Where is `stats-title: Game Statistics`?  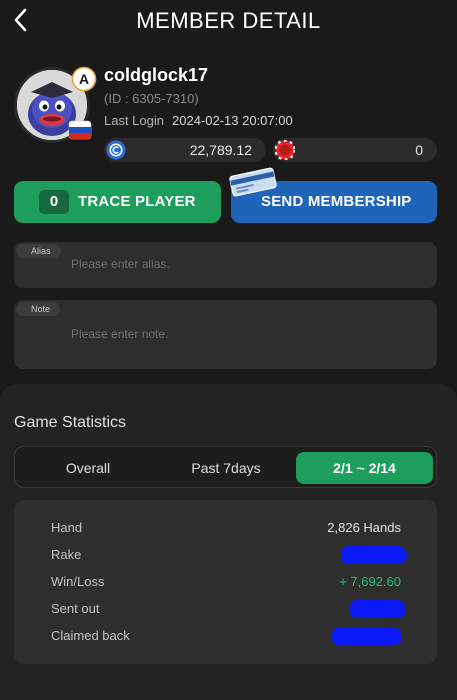 stats-title: Game Statistics is located at coordinates (70, 422).